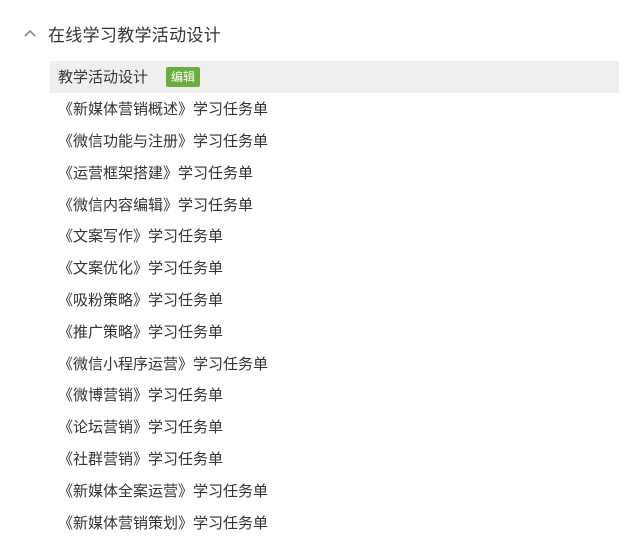 The height and width of the screenshot is (556, 634). I want to click on list-item-label: 《微信小程序运营》学习任务单, so click(163, 363).